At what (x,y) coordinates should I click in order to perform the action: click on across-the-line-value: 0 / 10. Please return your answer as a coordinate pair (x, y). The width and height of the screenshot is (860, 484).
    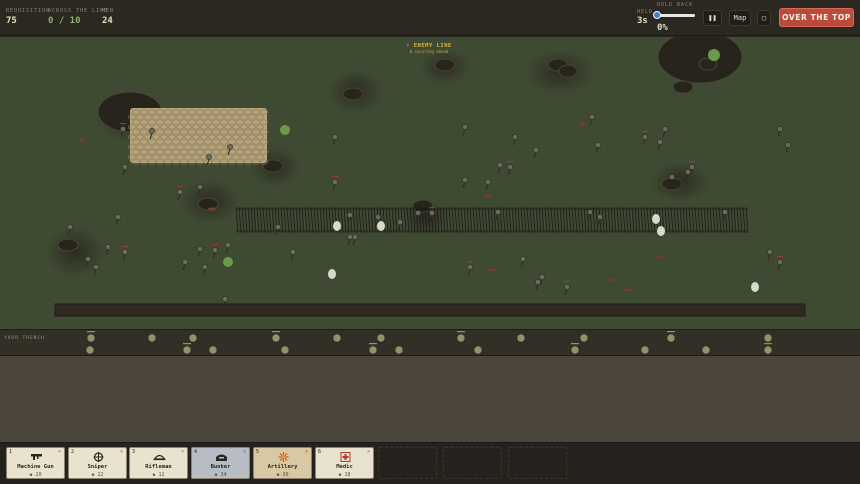
    Looking at the image, I should click on (64, 21).